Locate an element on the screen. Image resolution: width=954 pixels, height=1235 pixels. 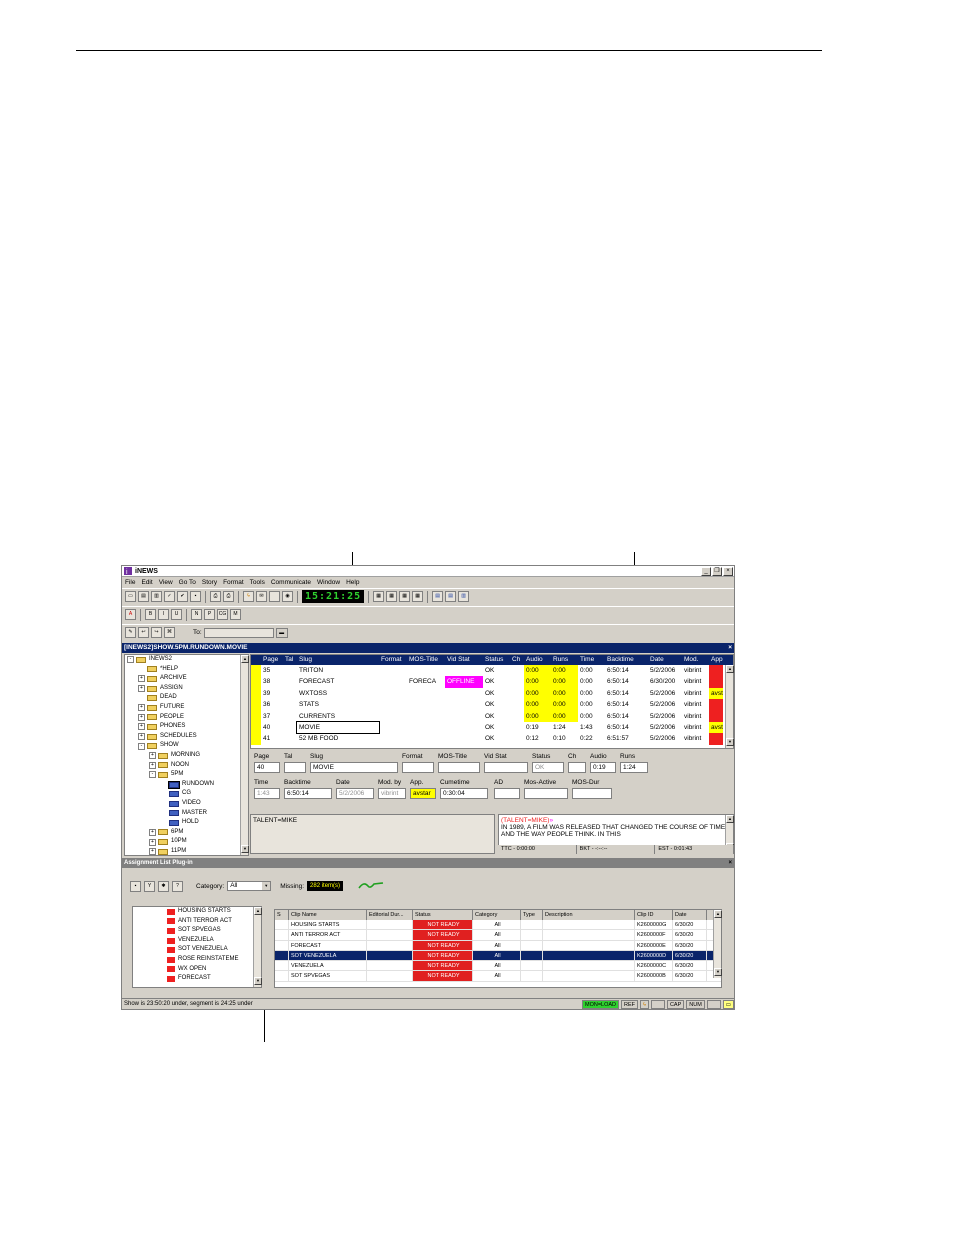
assignment-item: ROSE REINSTATEME is located at coordinates (197, 960).